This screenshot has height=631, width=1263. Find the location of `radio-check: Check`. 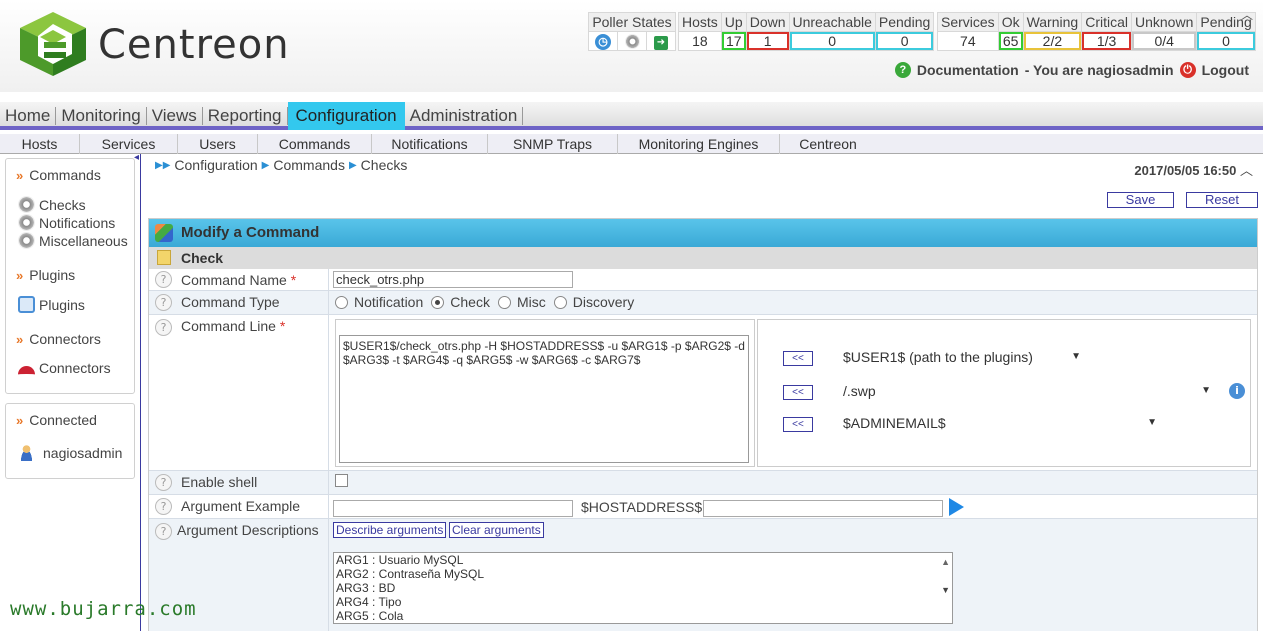

radio-check: Check is located at coordinates (460, 302).